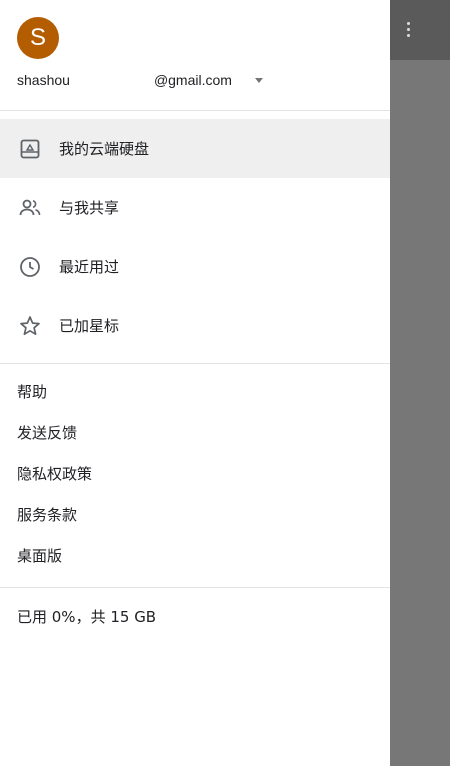 The image size is (450, 766). I want to click on account-header: S shashou @gmail.com, so click(195, 55).